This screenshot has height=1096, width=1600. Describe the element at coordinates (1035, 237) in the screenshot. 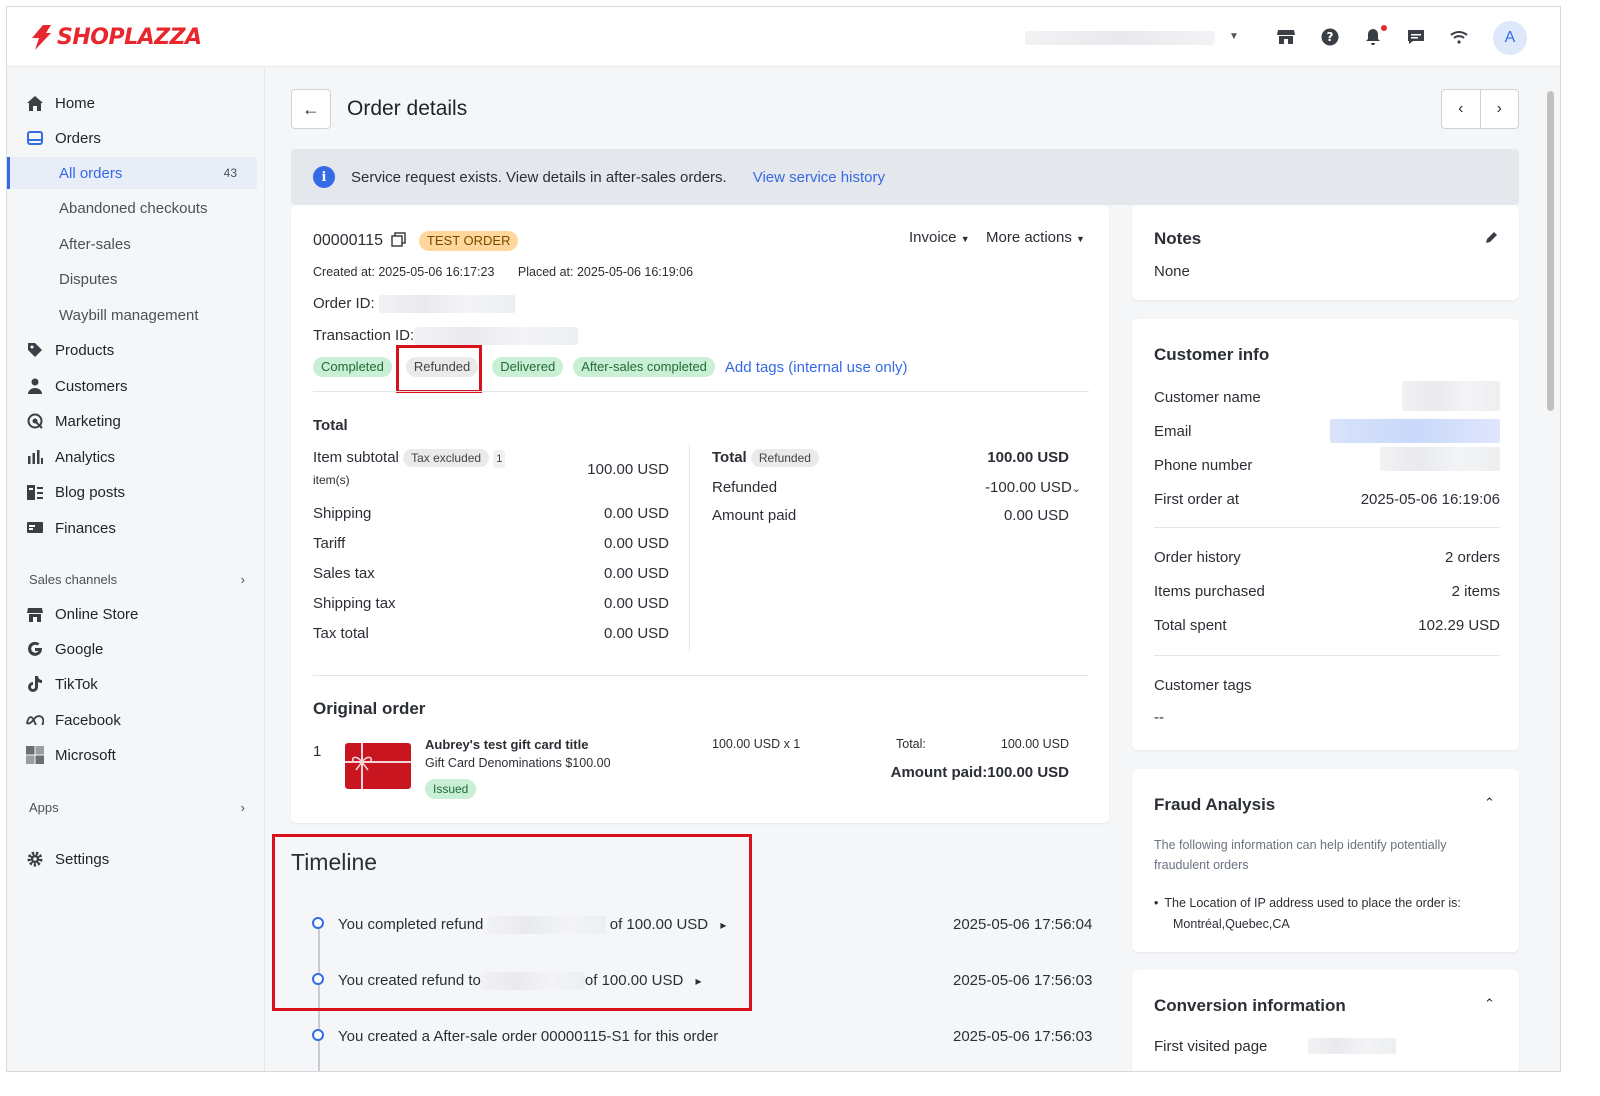

I see `more-actions-dropdown: More actions ▼` at that location.